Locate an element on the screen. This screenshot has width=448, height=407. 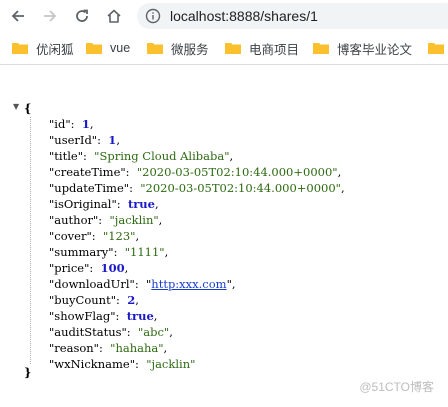
json-key: "createTime" is located at coordinates (87, 172).